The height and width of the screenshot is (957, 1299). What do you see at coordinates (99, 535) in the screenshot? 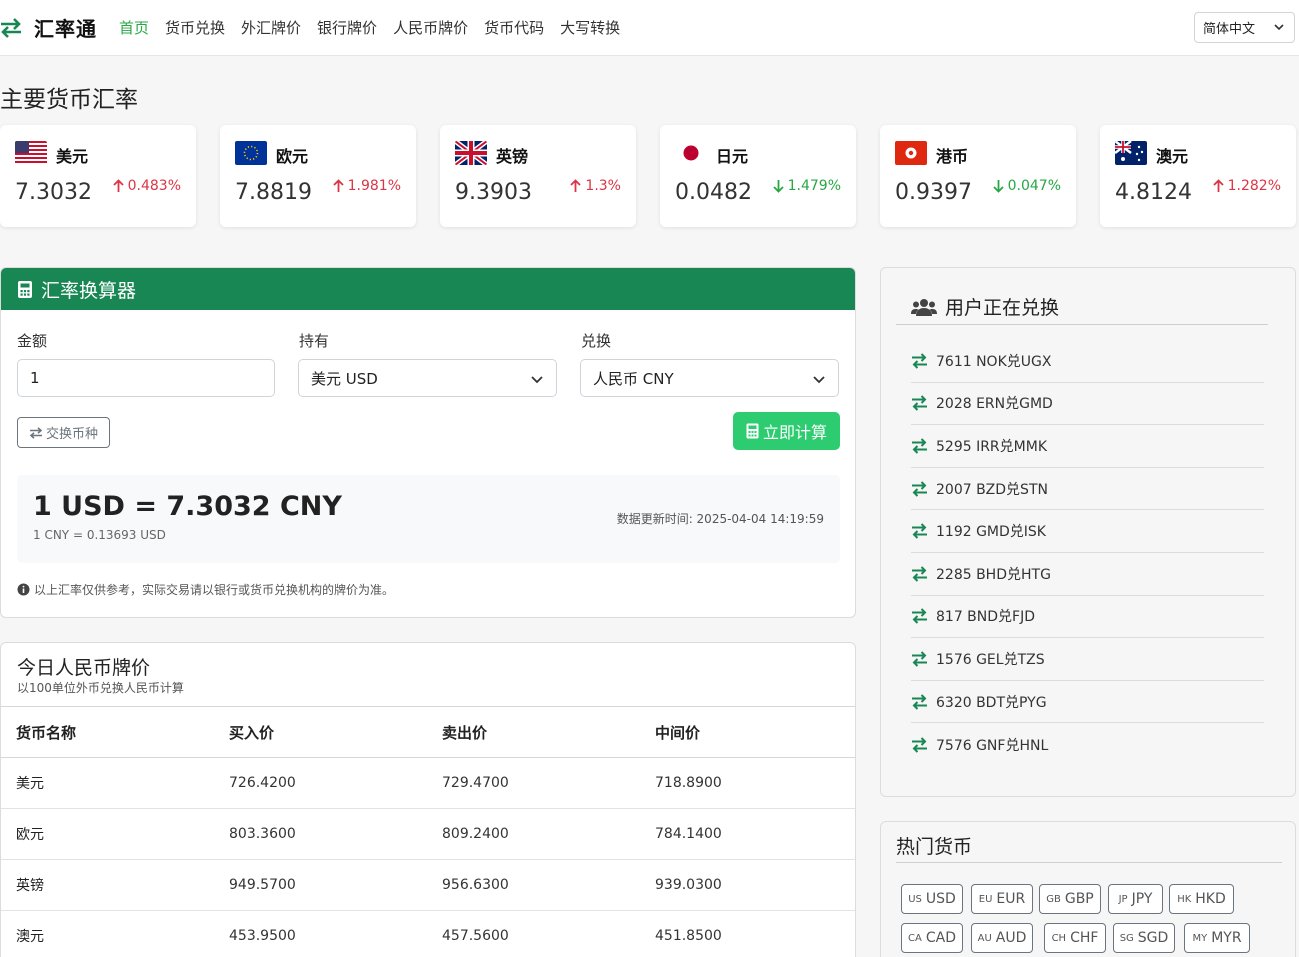
I see `result-reverse: 1 CNY = 0.13693 USD` at bounding box center [99, 535].